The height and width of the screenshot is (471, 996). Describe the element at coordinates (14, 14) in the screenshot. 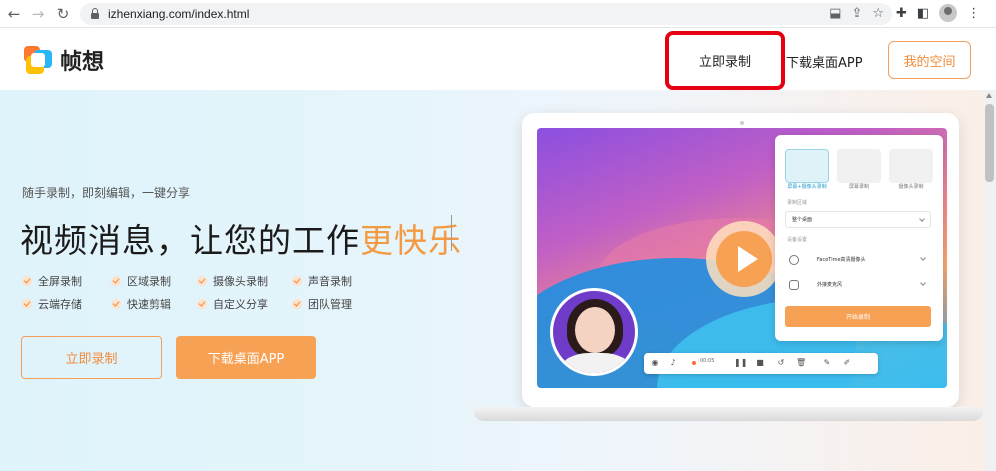

I see `back-icon: ←` at that location.